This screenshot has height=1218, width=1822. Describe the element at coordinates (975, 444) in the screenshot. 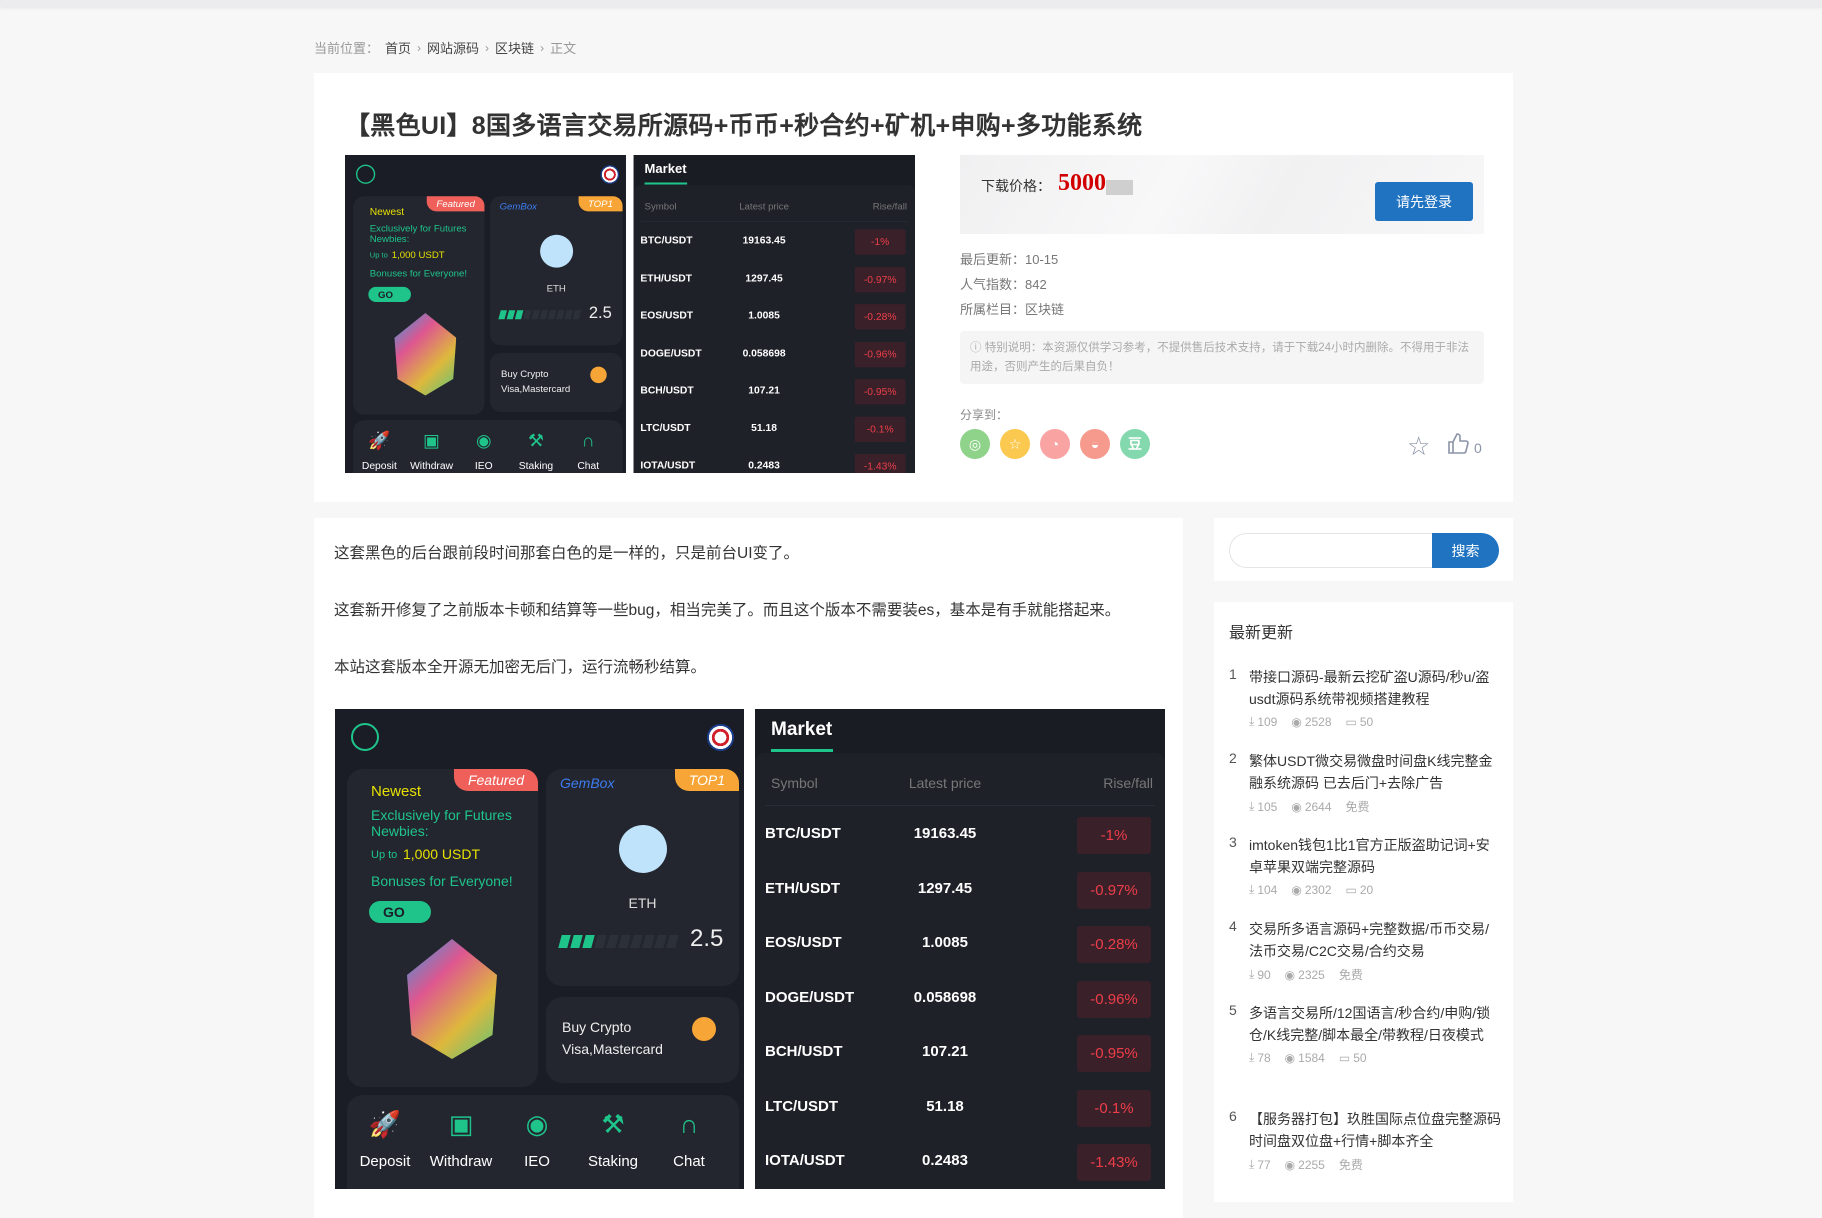

I see `wechat-icon: ◎` at that location.